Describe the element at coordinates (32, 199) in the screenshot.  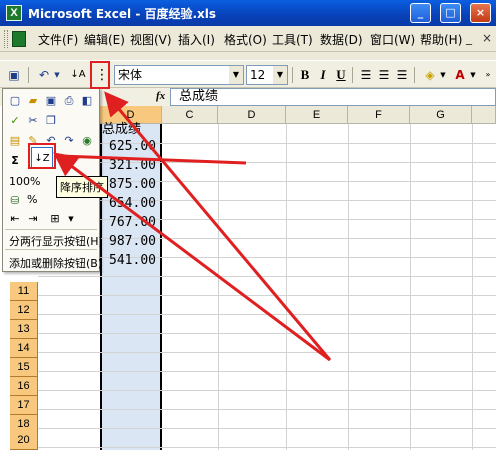
I see `percent-style-button: %` at that location.